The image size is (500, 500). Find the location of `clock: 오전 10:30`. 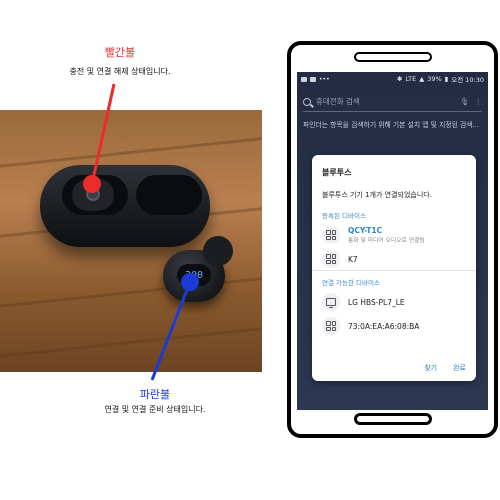

clock: 오전 10:30 is located at coordinates (467, 80).